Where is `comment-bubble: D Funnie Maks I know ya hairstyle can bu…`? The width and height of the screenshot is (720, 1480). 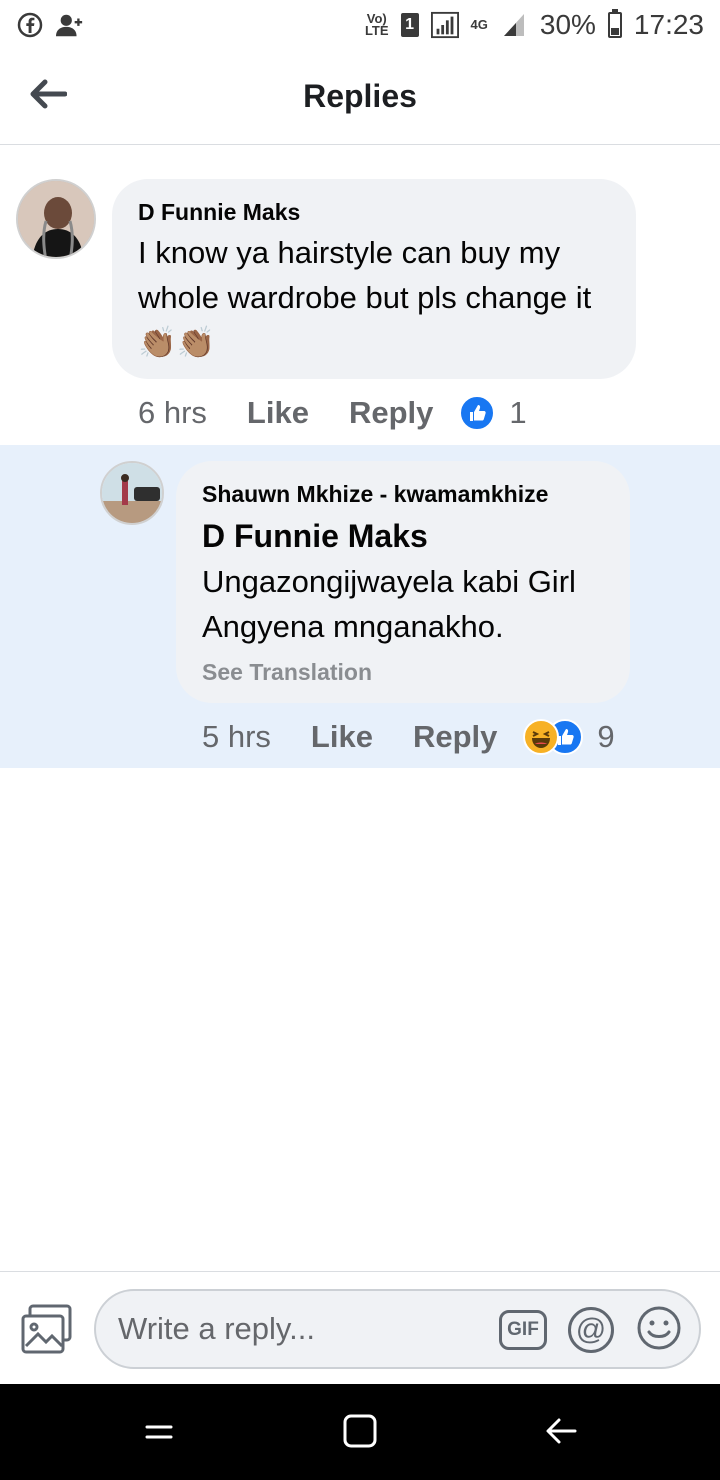
comment-bubble: D Funnie Maks I know ya hairstyle can bu… is located at coordinates (374, 279).